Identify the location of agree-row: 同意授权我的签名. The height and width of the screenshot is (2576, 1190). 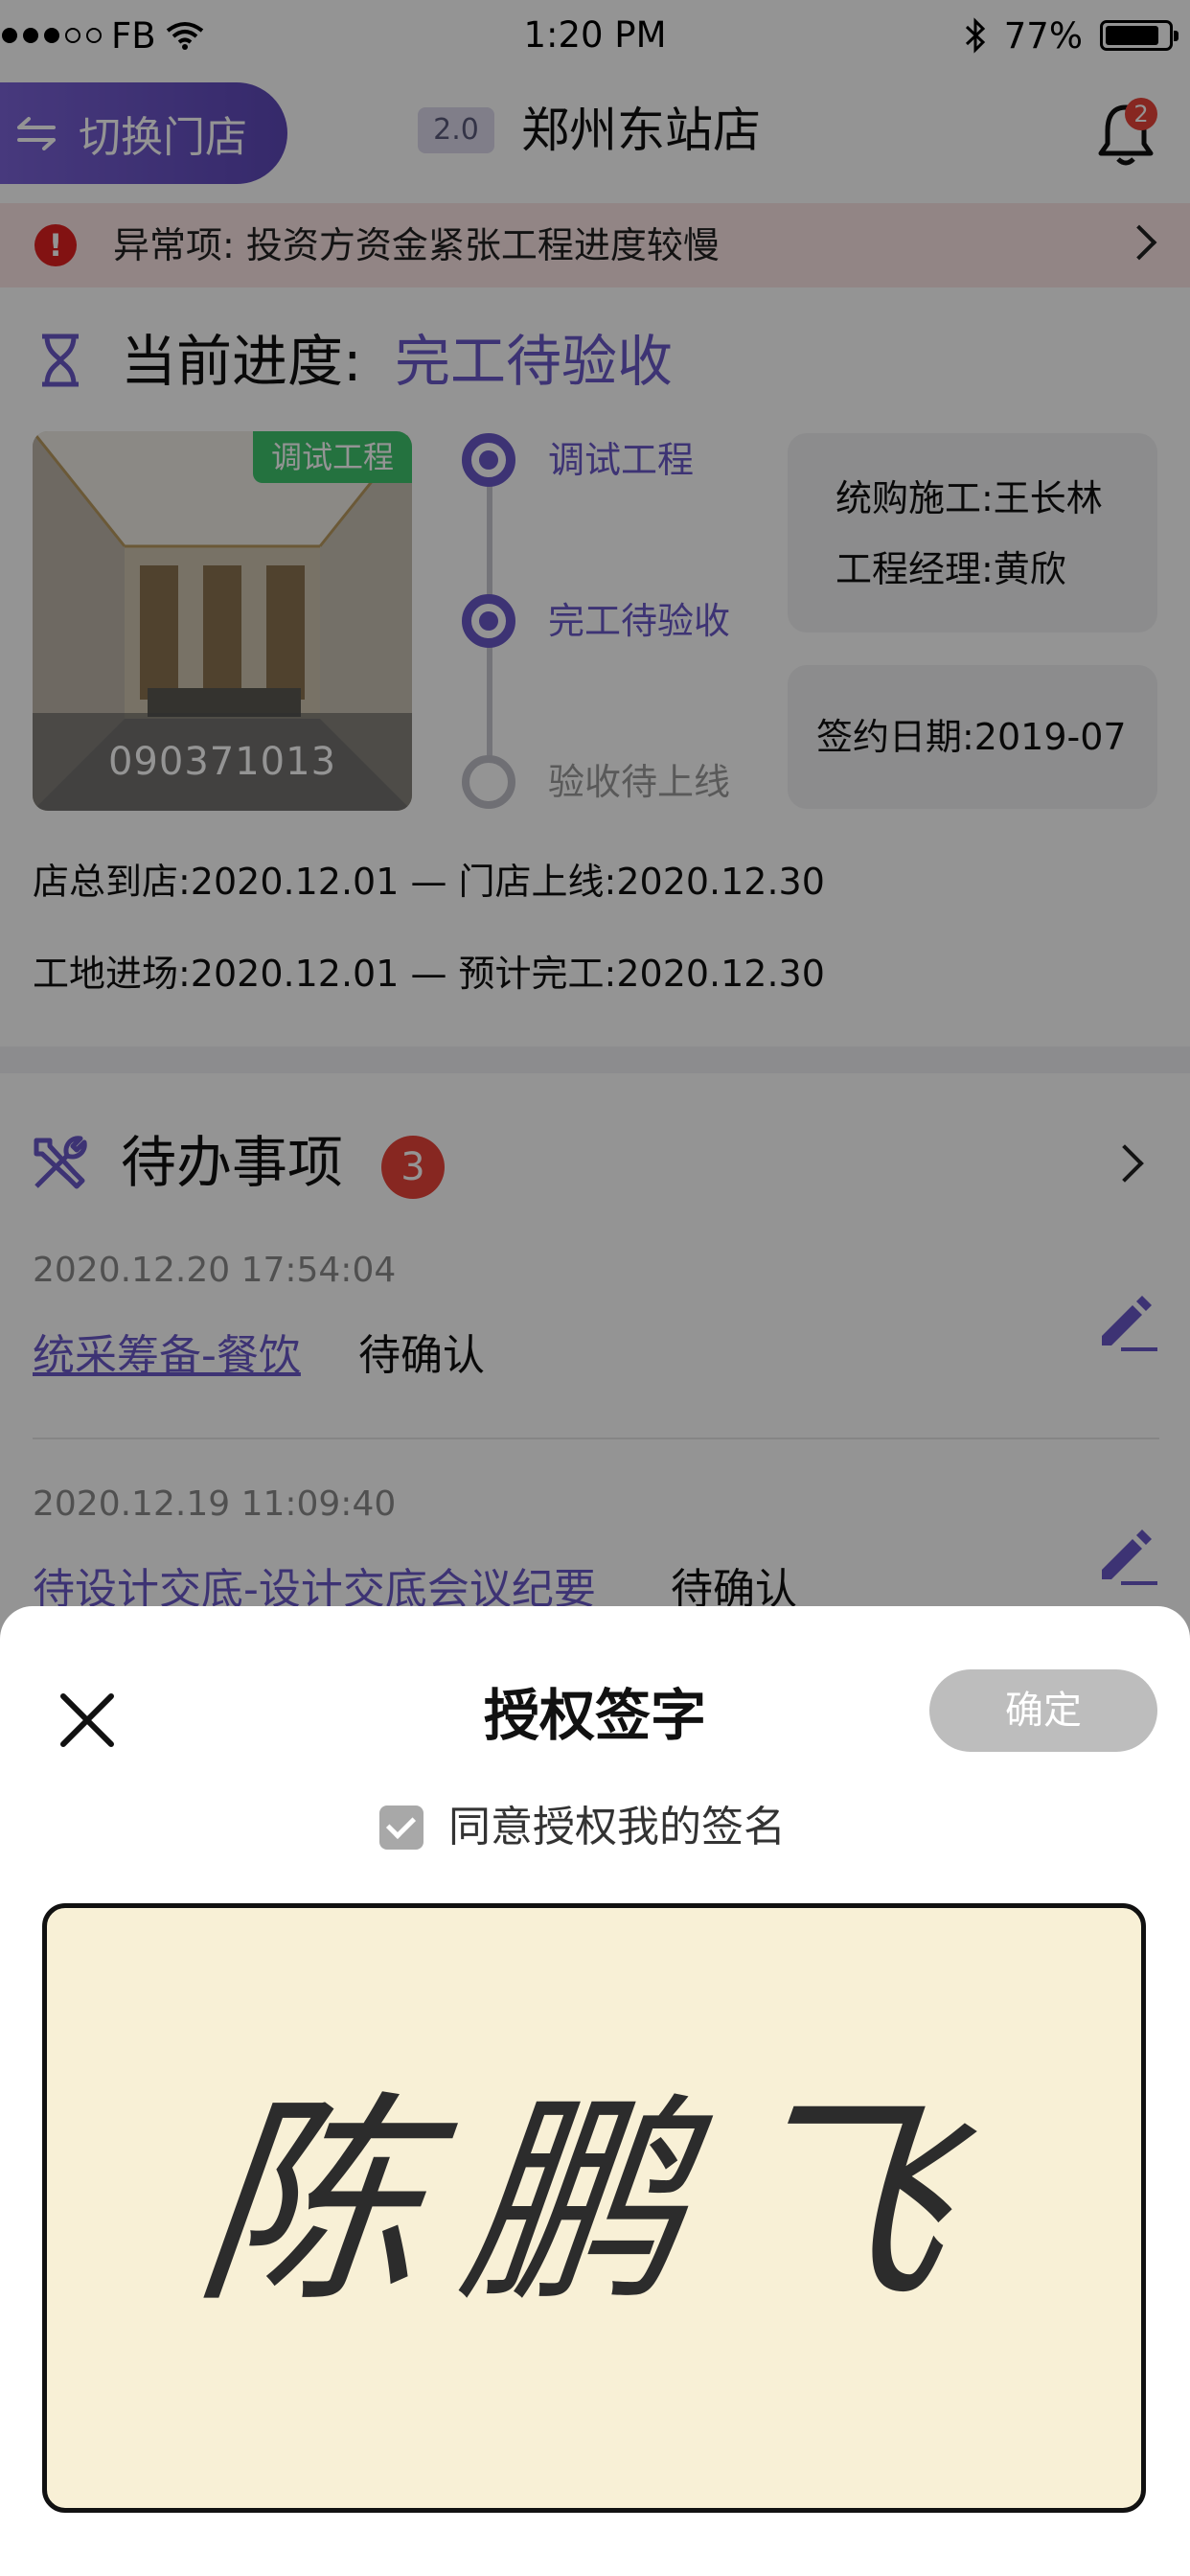
(583, 1828).